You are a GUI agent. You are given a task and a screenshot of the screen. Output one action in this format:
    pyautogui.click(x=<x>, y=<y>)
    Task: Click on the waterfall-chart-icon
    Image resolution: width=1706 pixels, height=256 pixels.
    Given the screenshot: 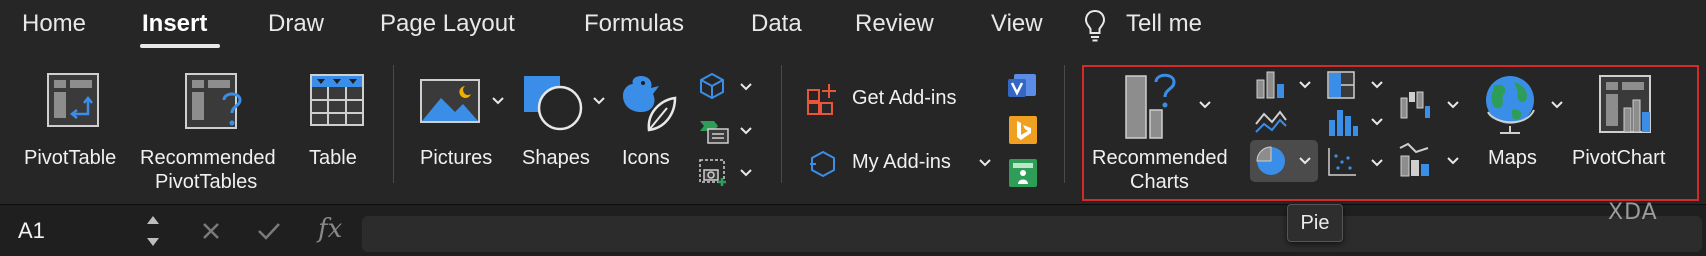 What is the action you would take?
    pyautogui.click(x=1415, y=104)
    